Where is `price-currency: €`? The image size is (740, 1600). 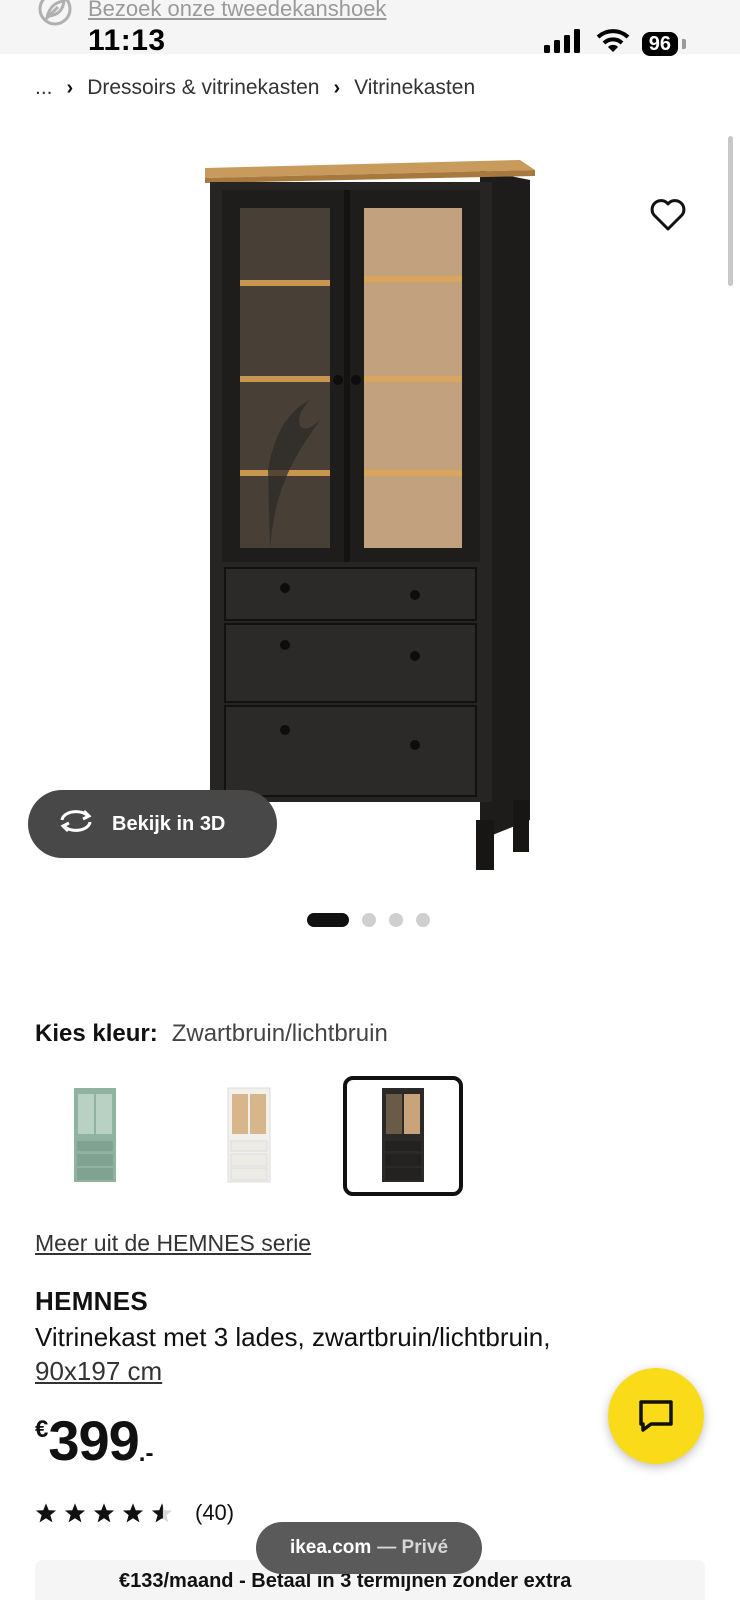
price-currency: € is located at coordinates (42, 1429).